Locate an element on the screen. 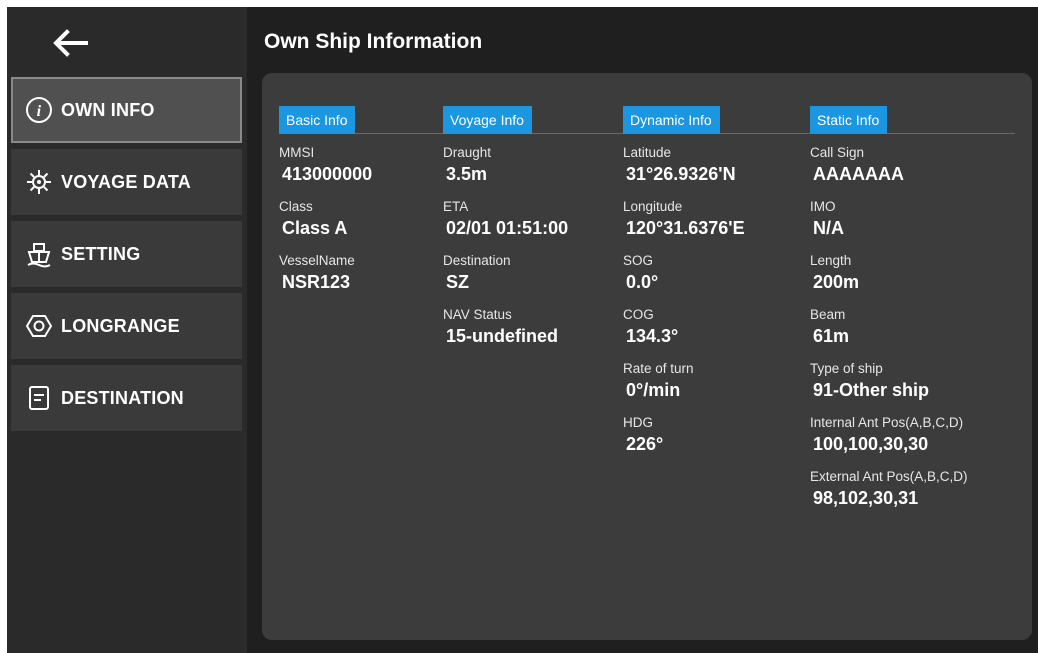 The height and width of the screenshot is (653, 1038). field-value: 61m is located at coordinates (831, 336).